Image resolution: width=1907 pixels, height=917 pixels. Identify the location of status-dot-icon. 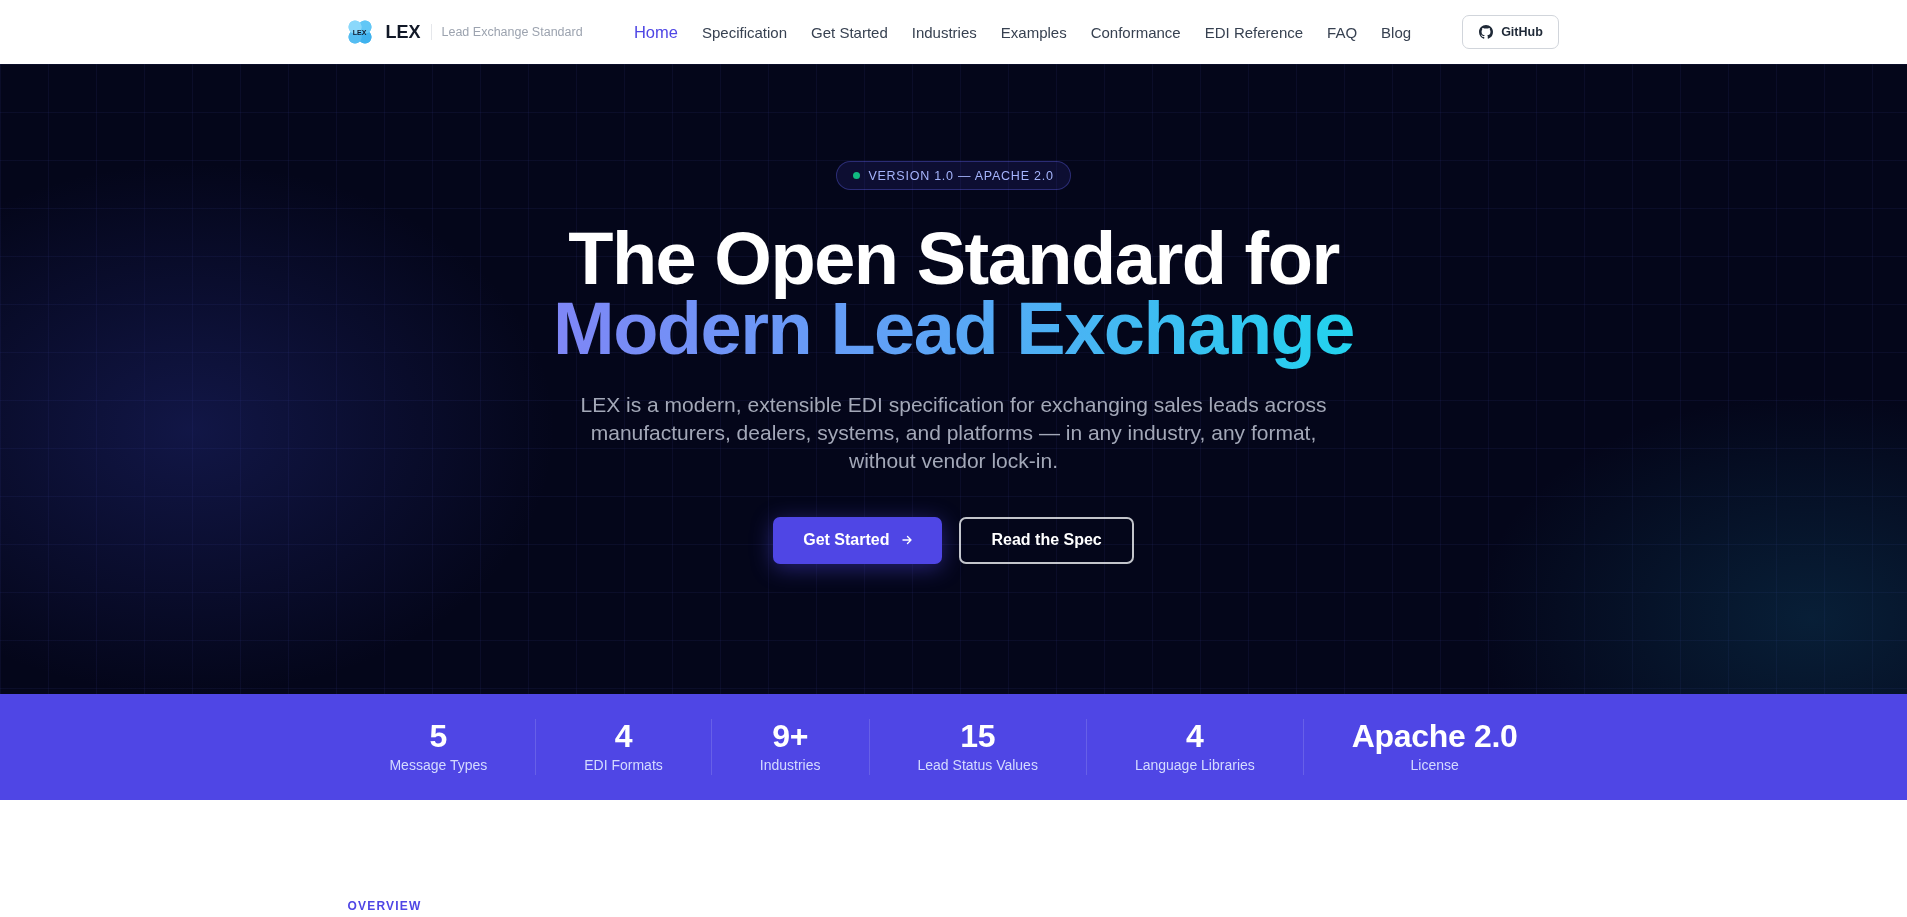
(857, 175).